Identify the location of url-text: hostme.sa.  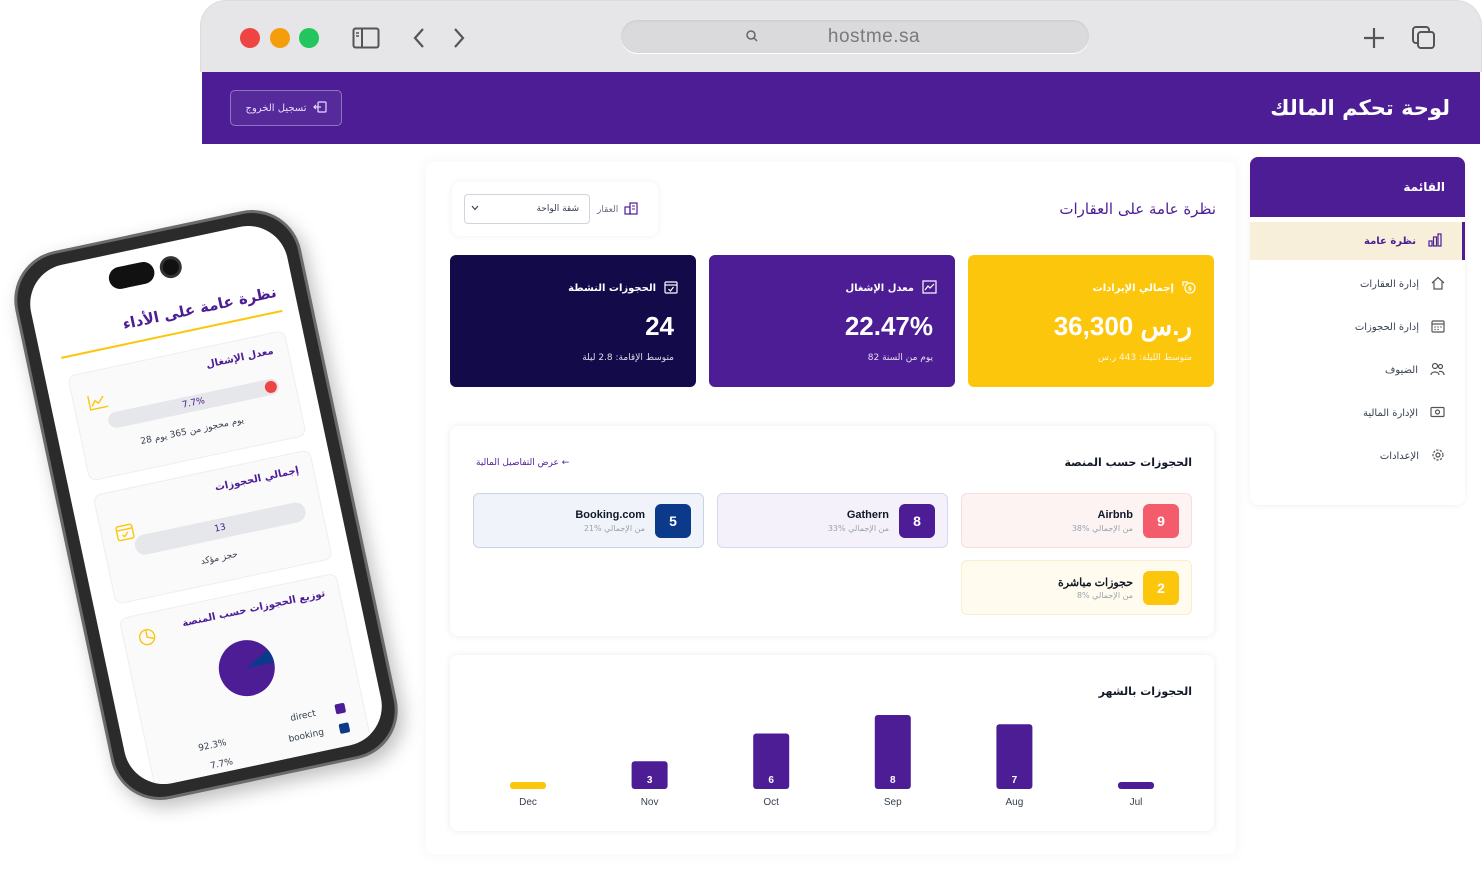
(874, 36).